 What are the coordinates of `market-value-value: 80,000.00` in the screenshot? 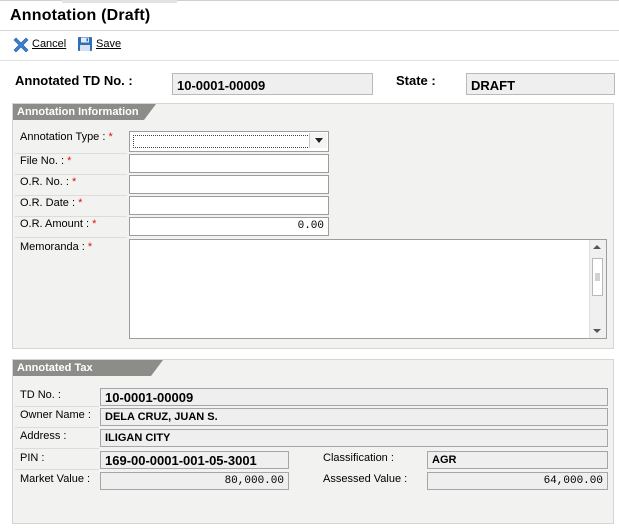 It's located at (194, 481).